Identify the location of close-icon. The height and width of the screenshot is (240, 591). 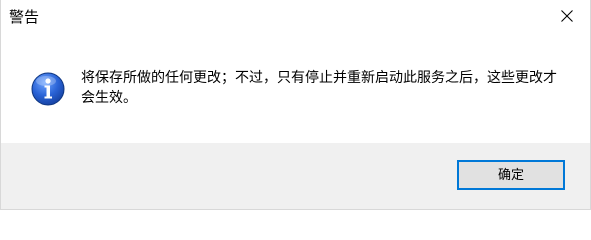
(567, 16).